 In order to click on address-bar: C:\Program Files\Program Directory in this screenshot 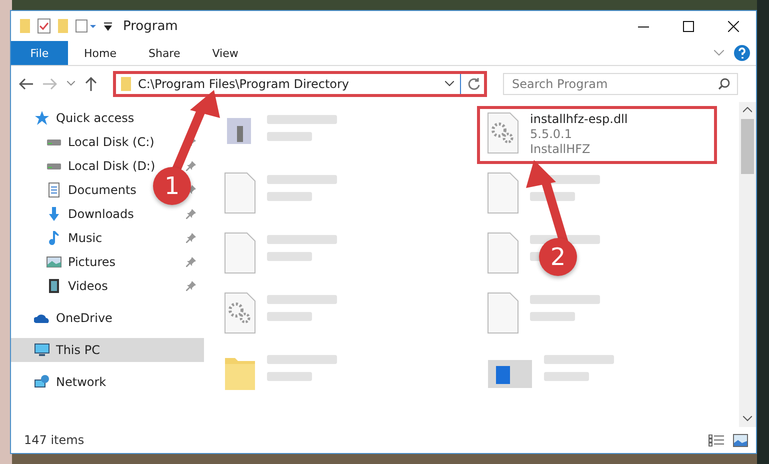, I will do `click(300, 84)`.